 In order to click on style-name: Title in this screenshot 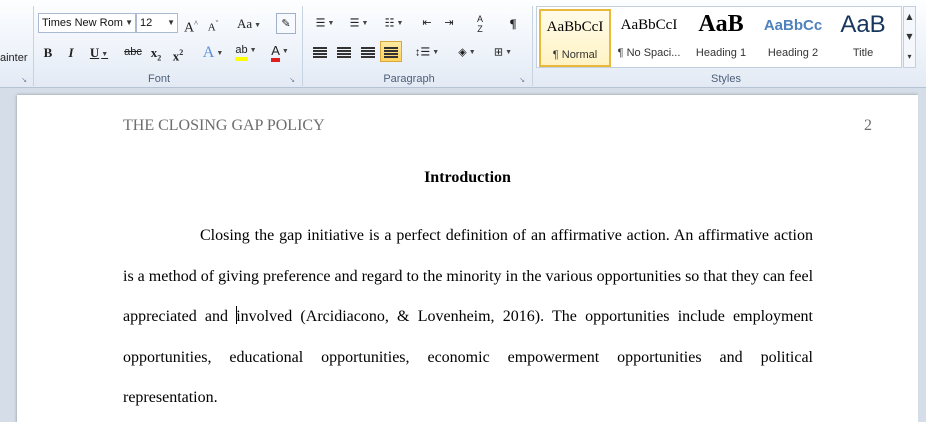, I will do `click(863, 53)`.